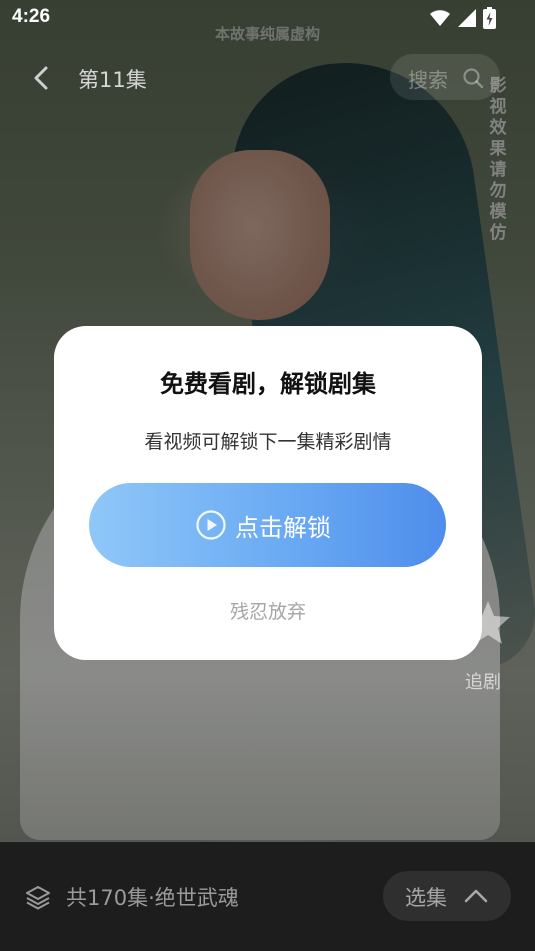 The height and width of the screenshot is (951, 535). Describe the element at coordinates (283, 528) in the screenshot. I see `unlock-label: 点击解锁` at that location.